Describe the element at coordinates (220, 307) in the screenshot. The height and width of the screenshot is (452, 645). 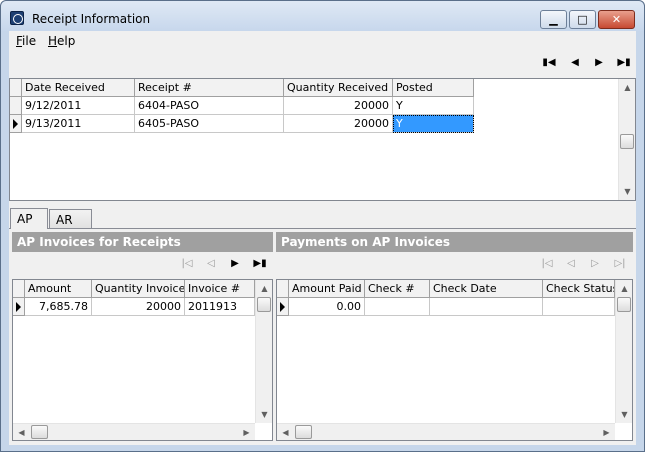
I see `table-cell: 2011913` at that location.